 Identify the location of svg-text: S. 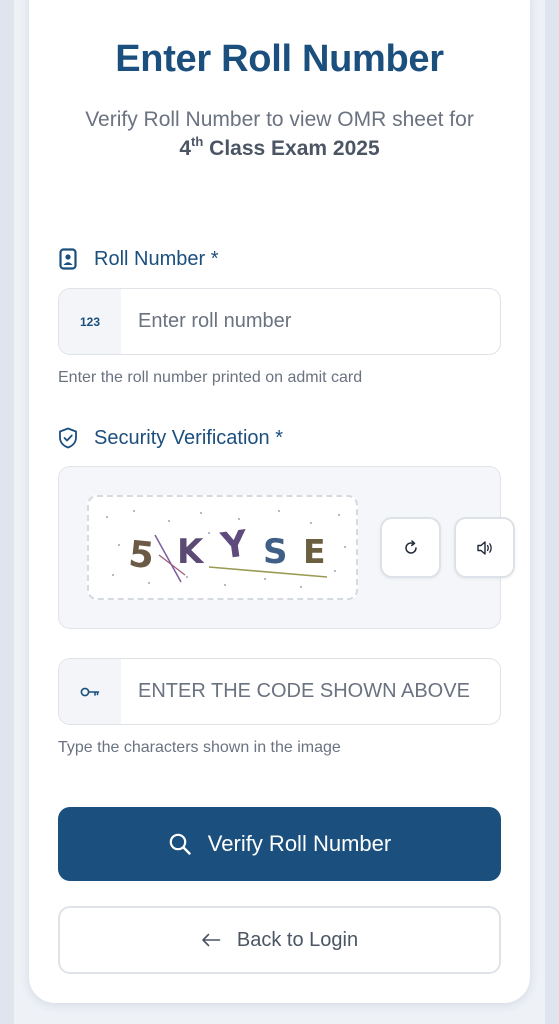
(275, 552).